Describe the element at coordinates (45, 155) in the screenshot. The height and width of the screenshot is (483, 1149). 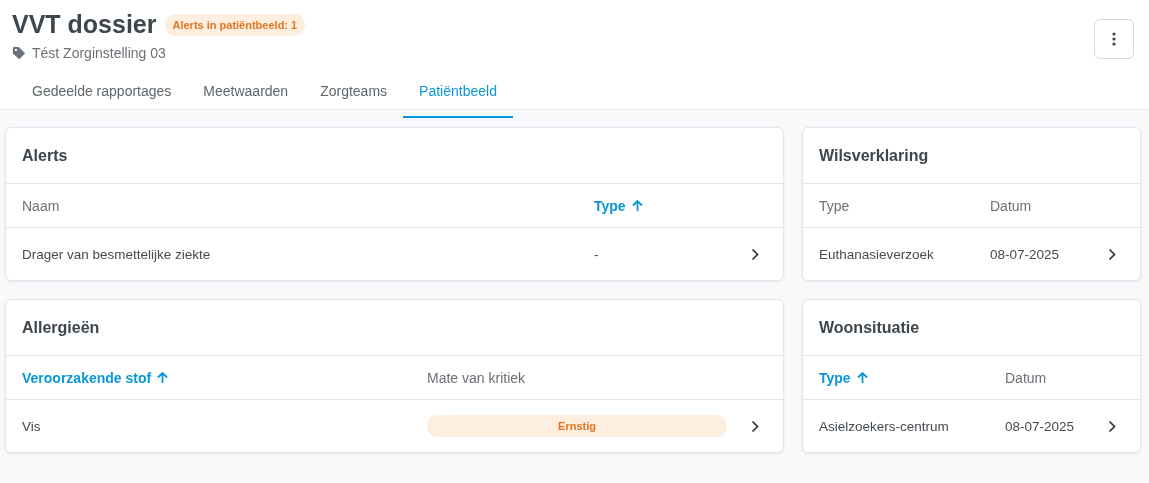
I see `card-title: Alerts` at that location.